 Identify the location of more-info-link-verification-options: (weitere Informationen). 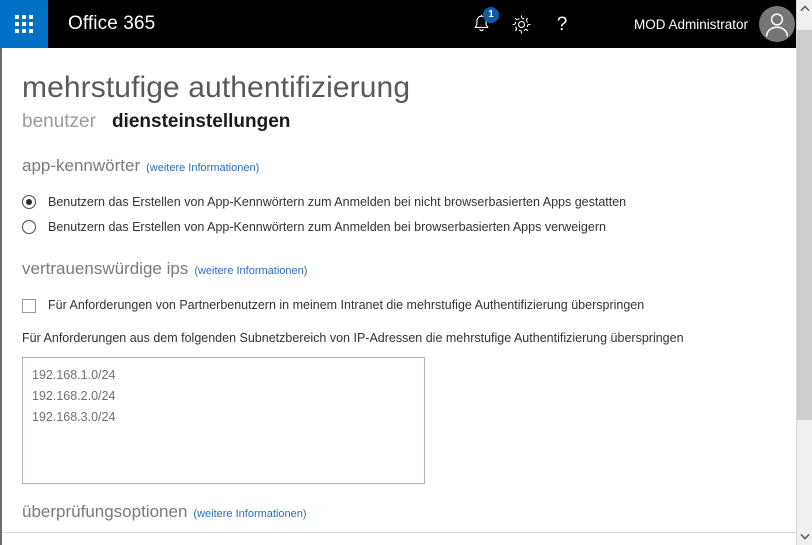
(249, 514).